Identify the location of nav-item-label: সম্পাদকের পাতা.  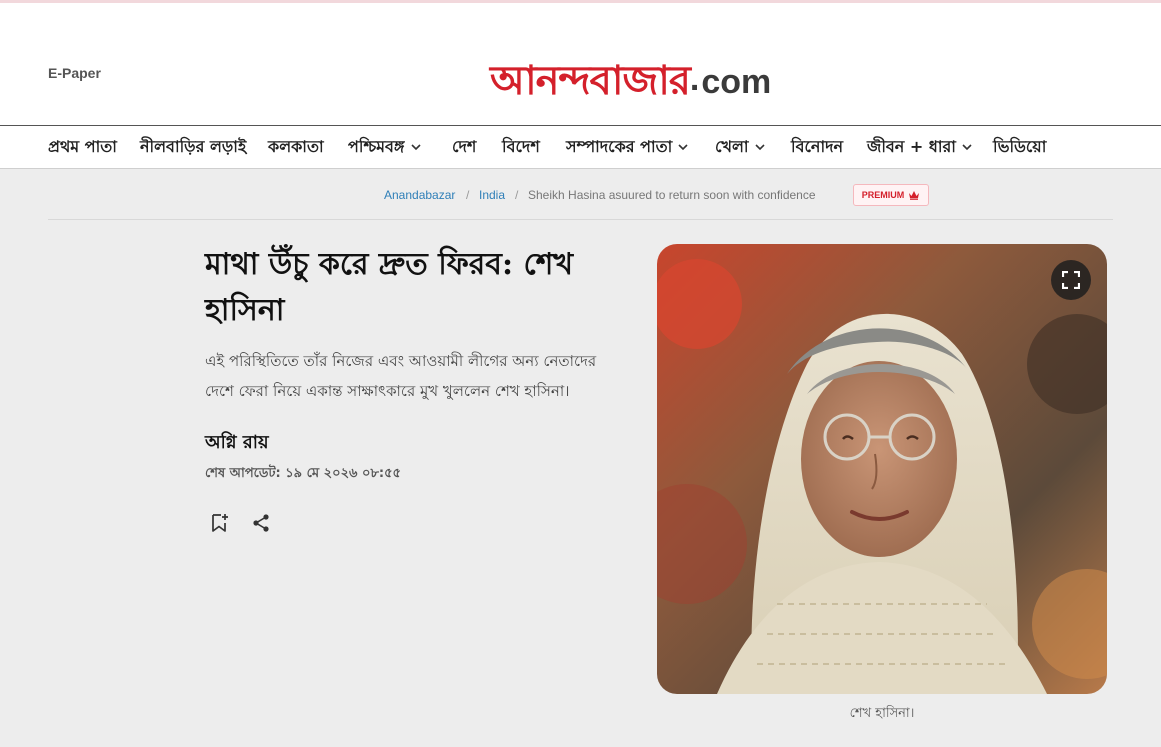
(619, 146).